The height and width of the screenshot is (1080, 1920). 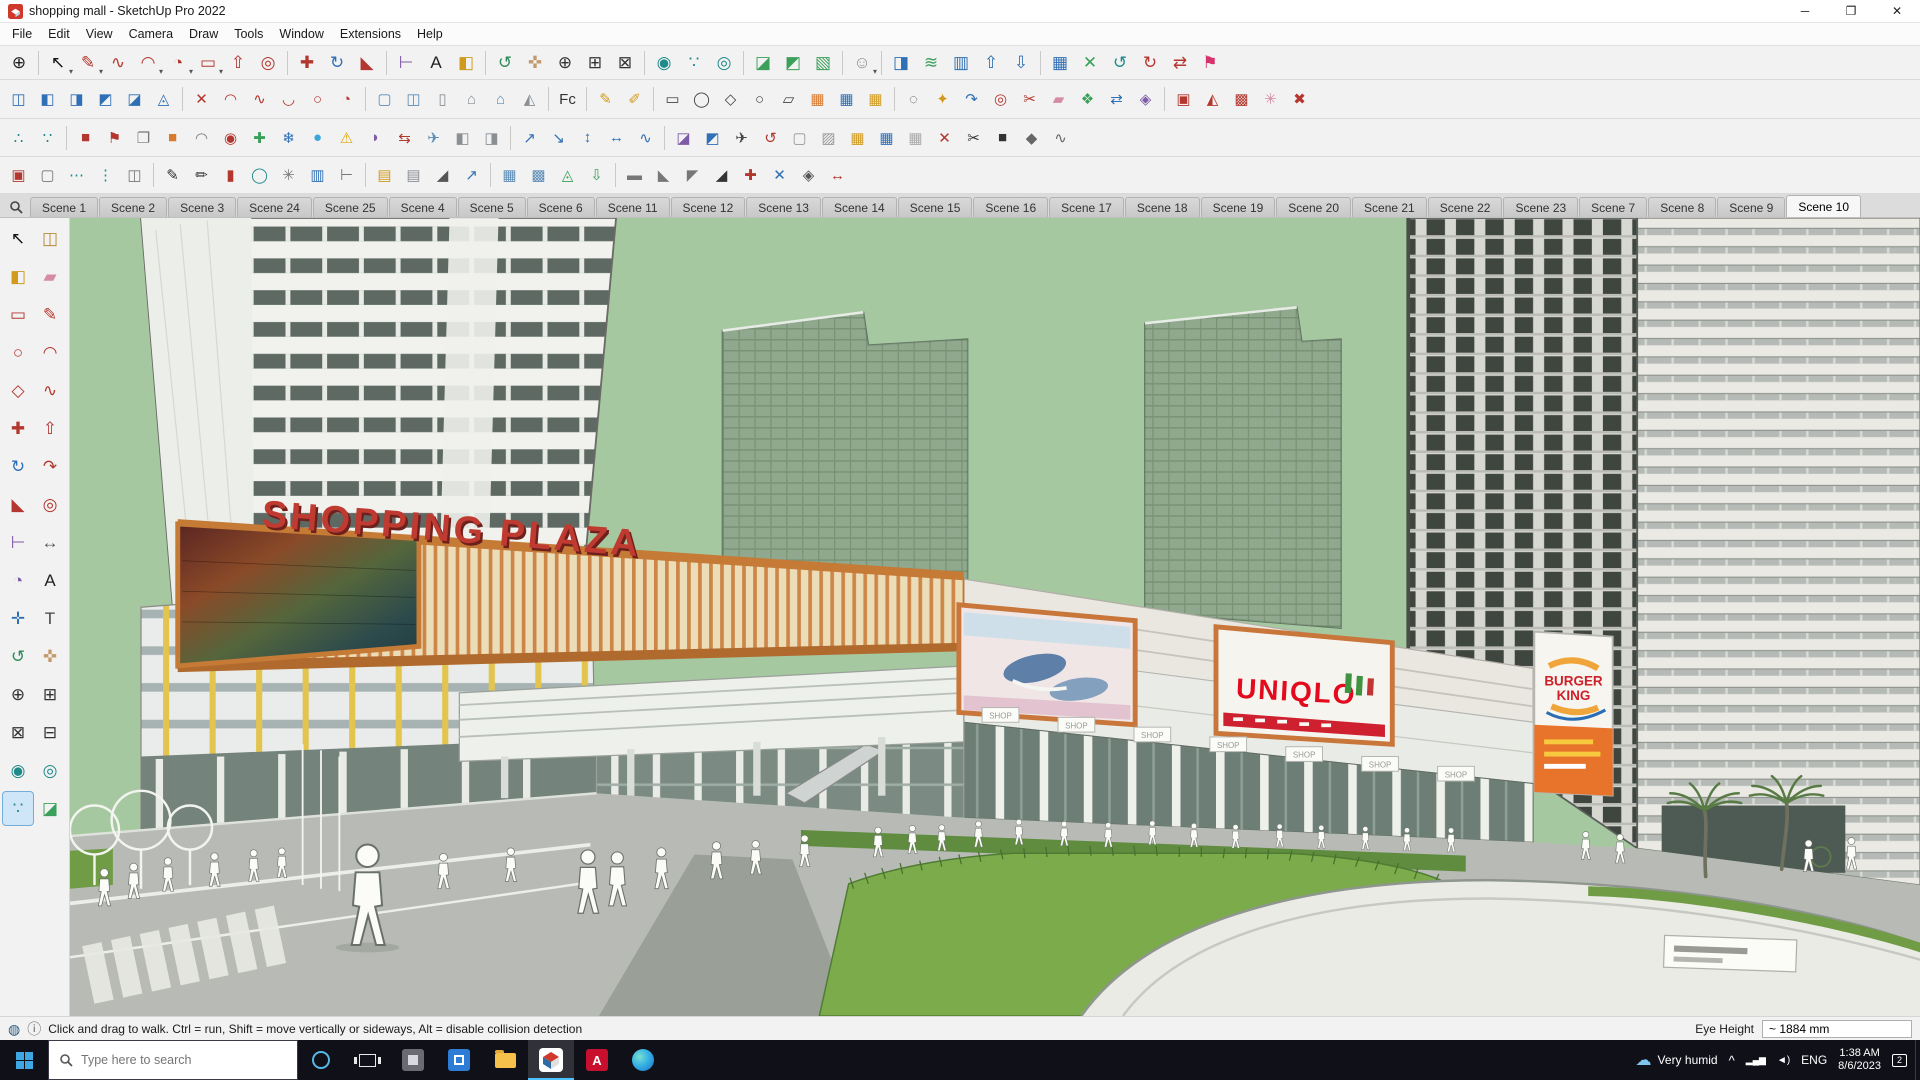 I want to click on gem-tool-icon: ◈, so click(x=1145, y=99).